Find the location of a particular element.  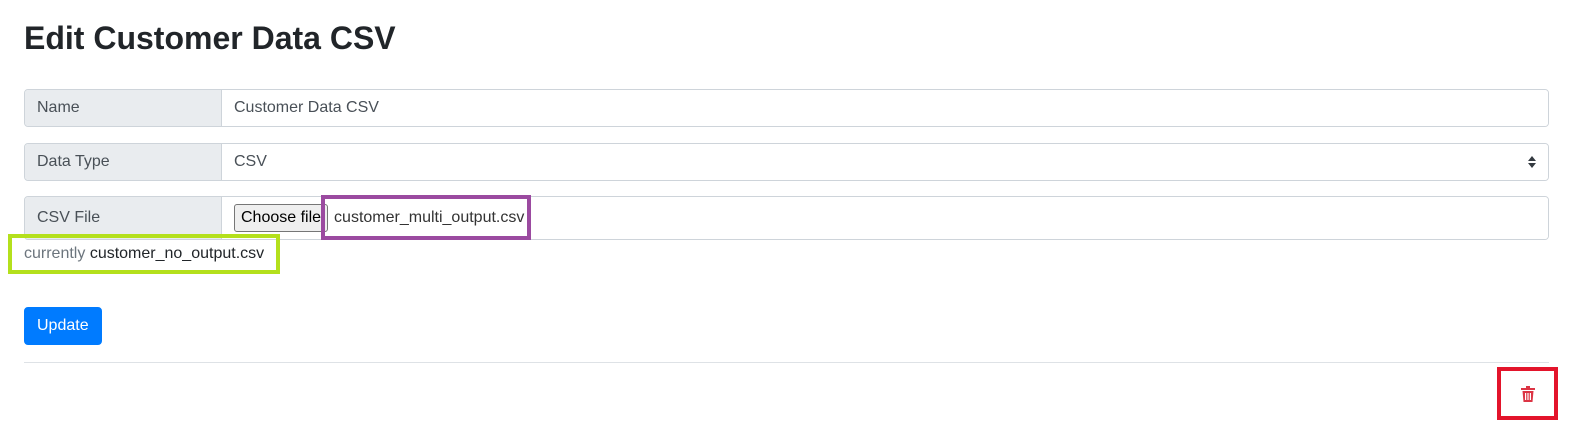

csv-file-label: CSV File is located at coordinates (123, 218).